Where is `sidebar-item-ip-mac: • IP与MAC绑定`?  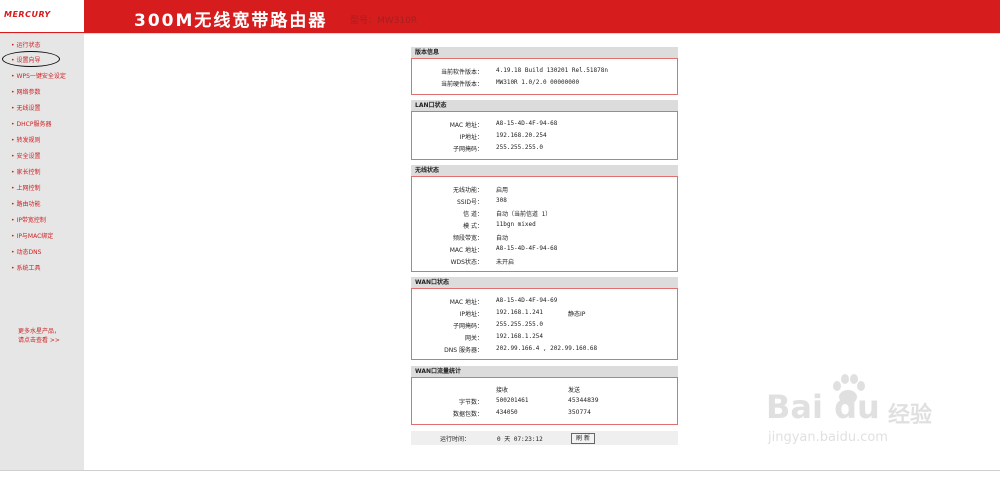 sidebar-item-ip-mac: • IP与MAC绑定 is located at coordinates (32, 235).